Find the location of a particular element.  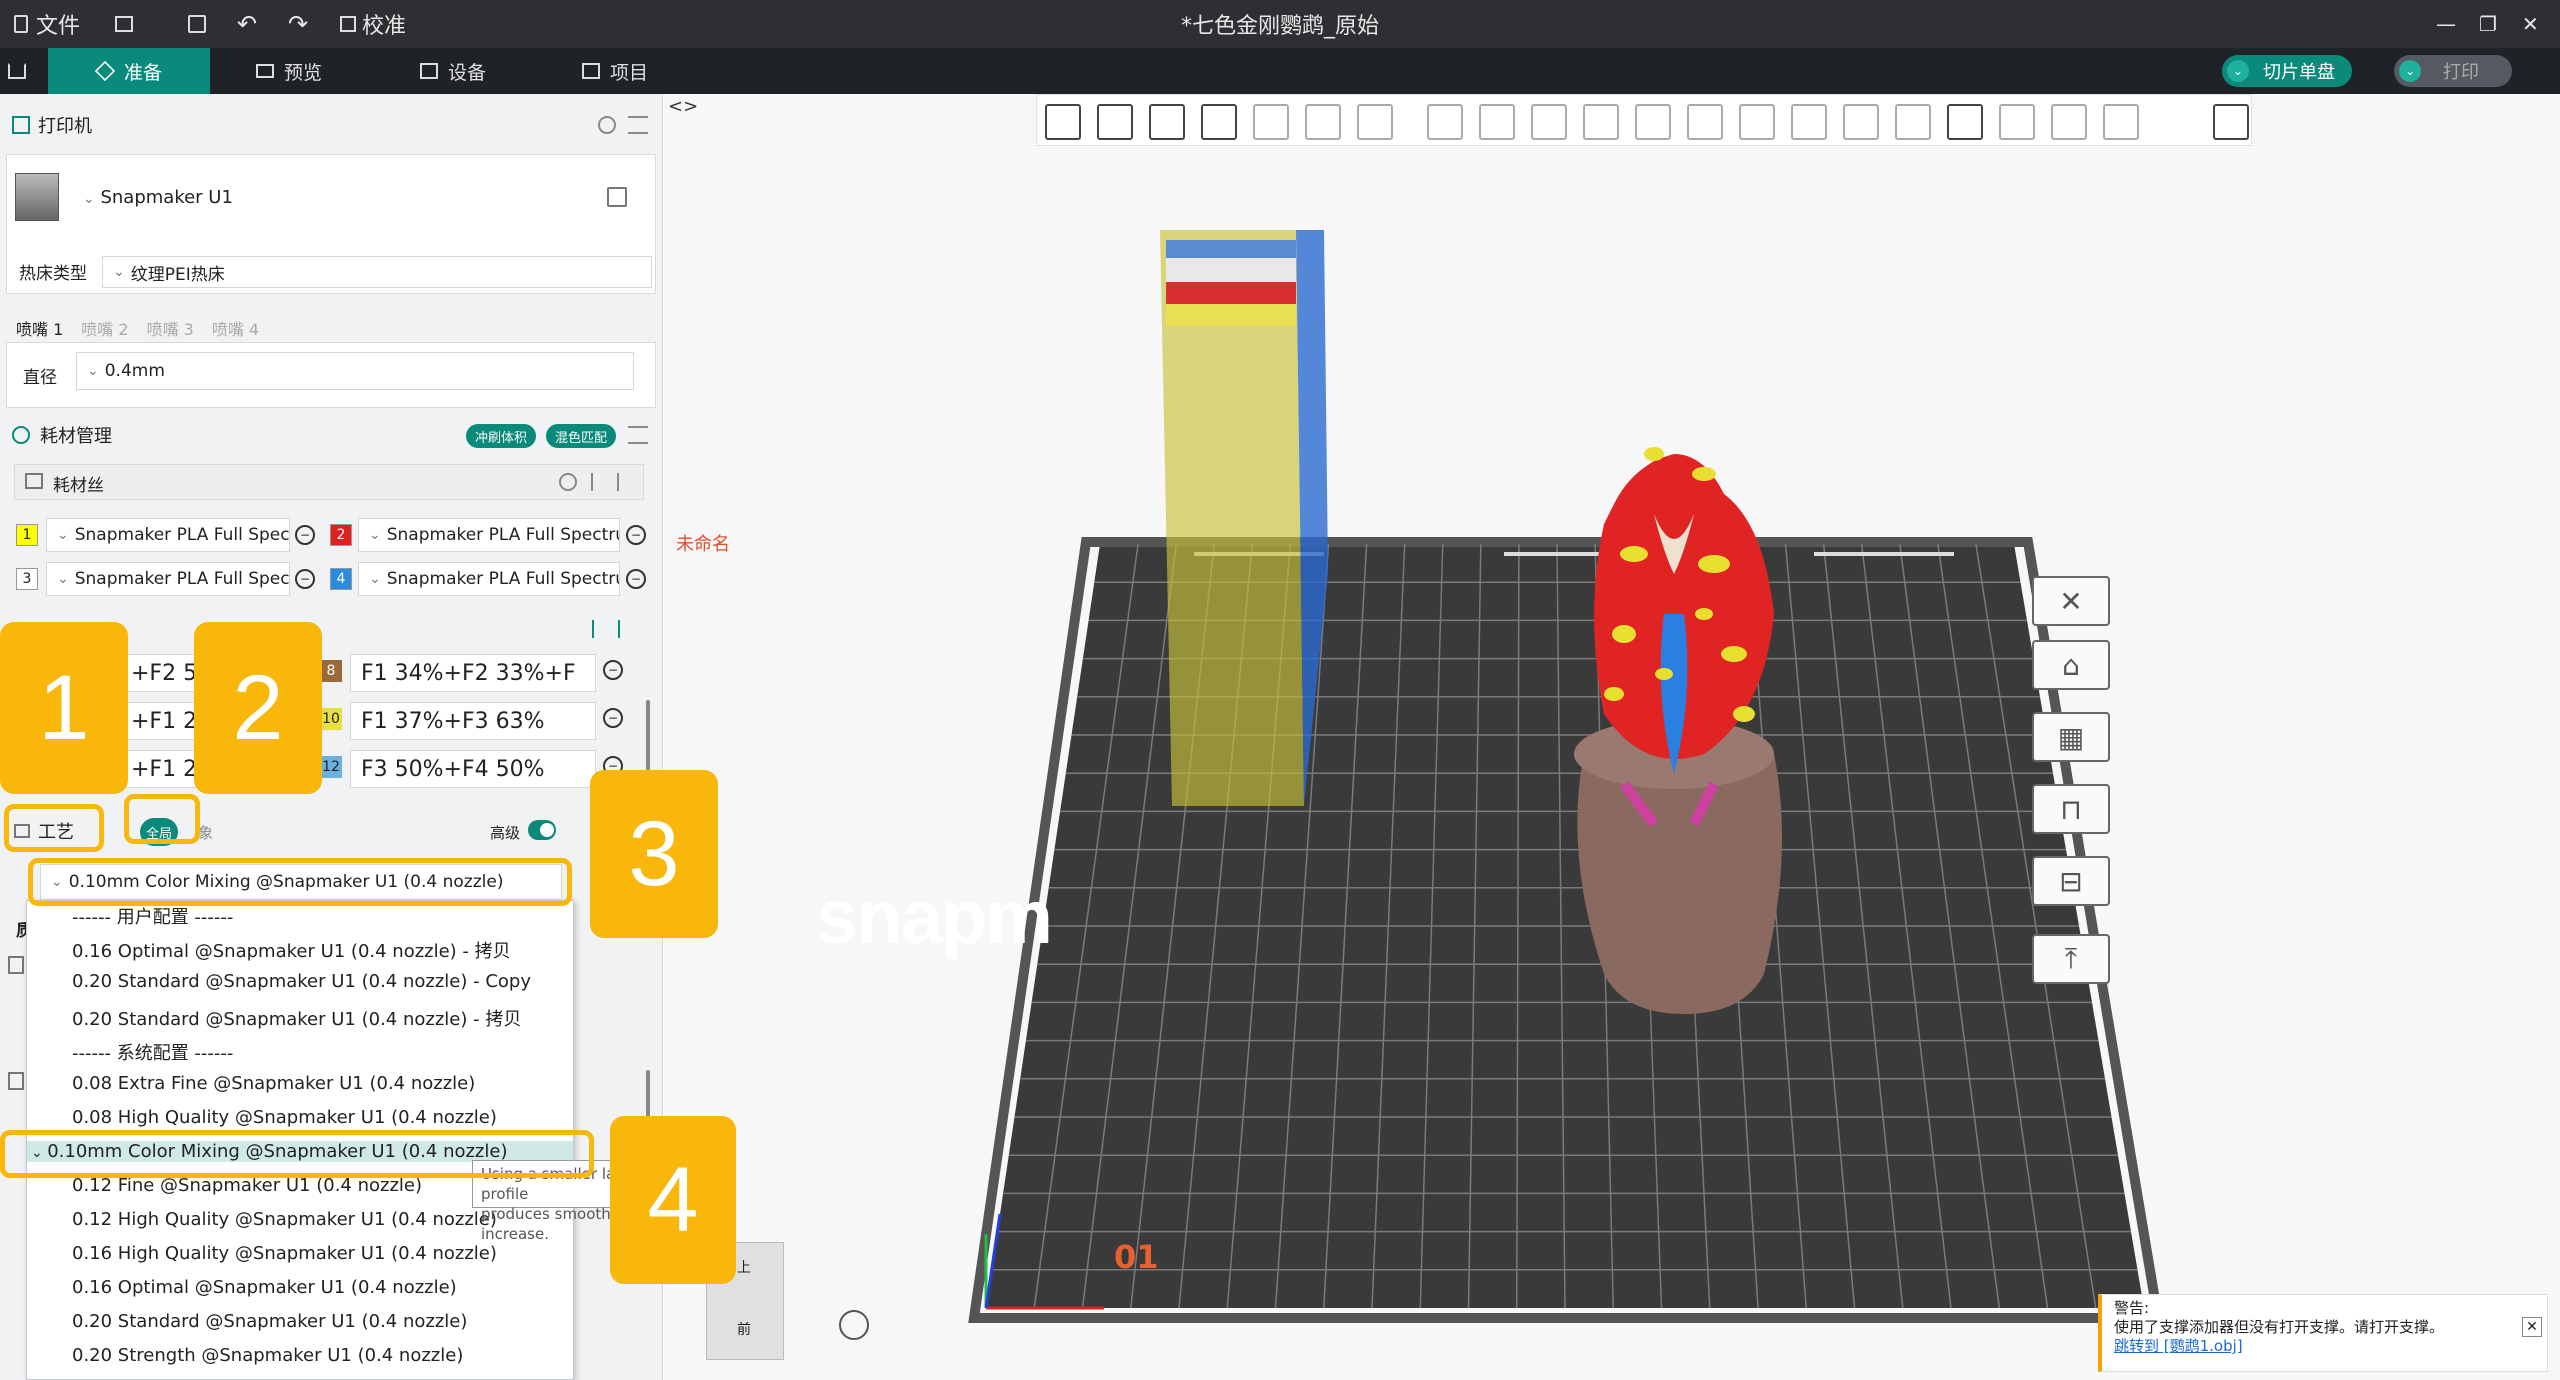

reset-view-icon is located at coordinates (854, 1325).